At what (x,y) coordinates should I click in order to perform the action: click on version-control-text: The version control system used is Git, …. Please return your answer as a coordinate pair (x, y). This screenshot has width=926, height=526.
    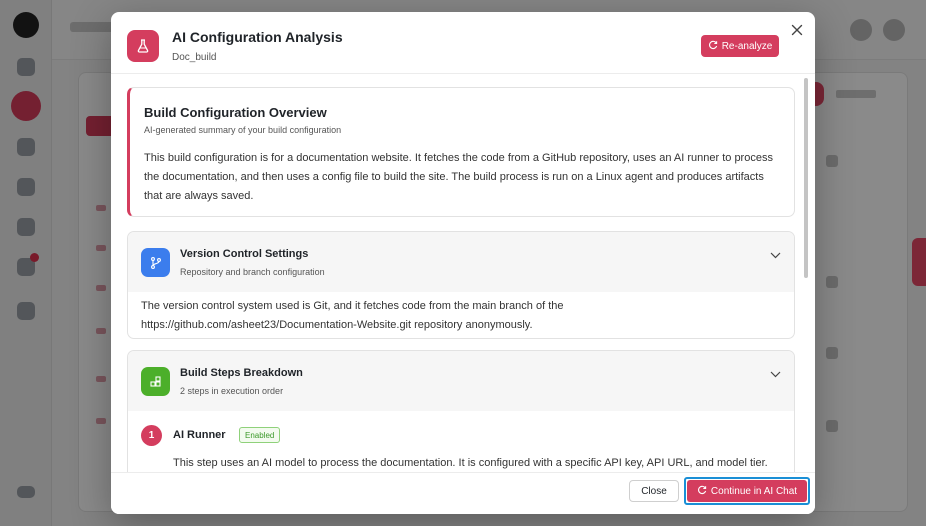
    Looking at the image, I should click on (352, 315).